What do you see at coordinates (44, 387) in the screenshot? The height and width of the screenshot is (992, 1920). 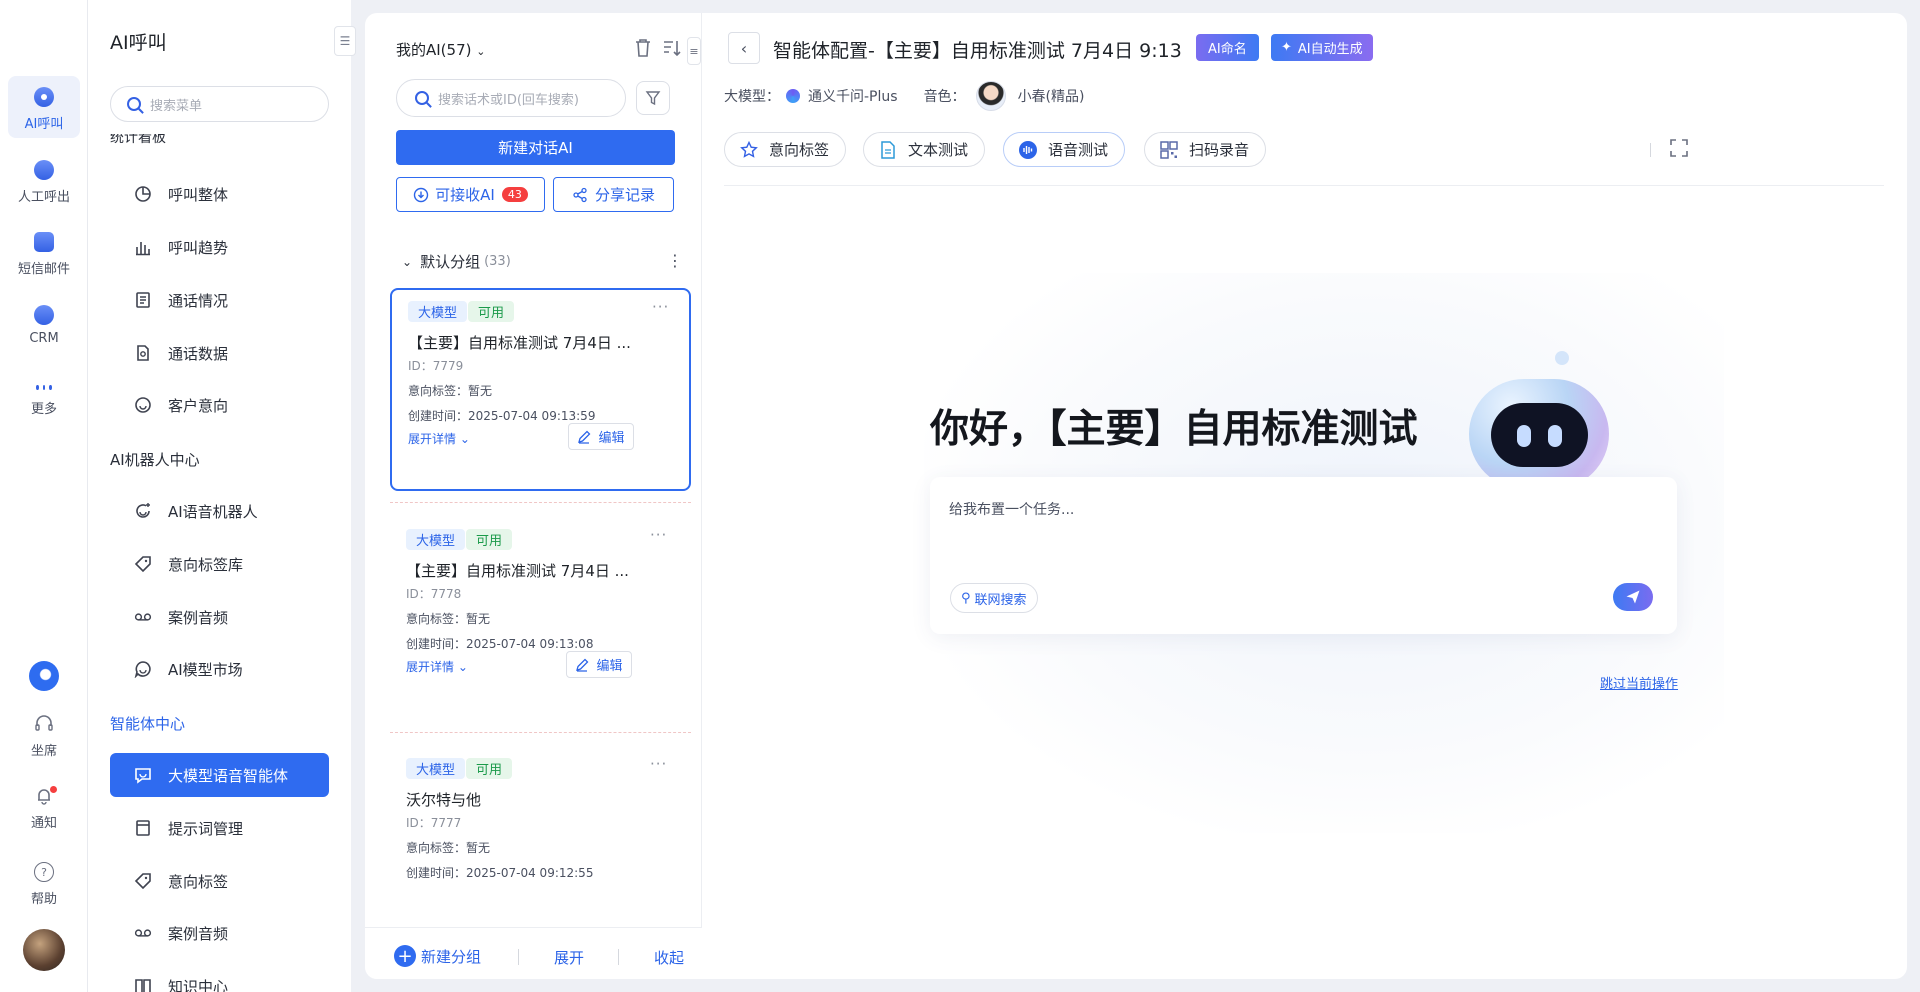 I see `more-icon` at bounding box center [44, 387].